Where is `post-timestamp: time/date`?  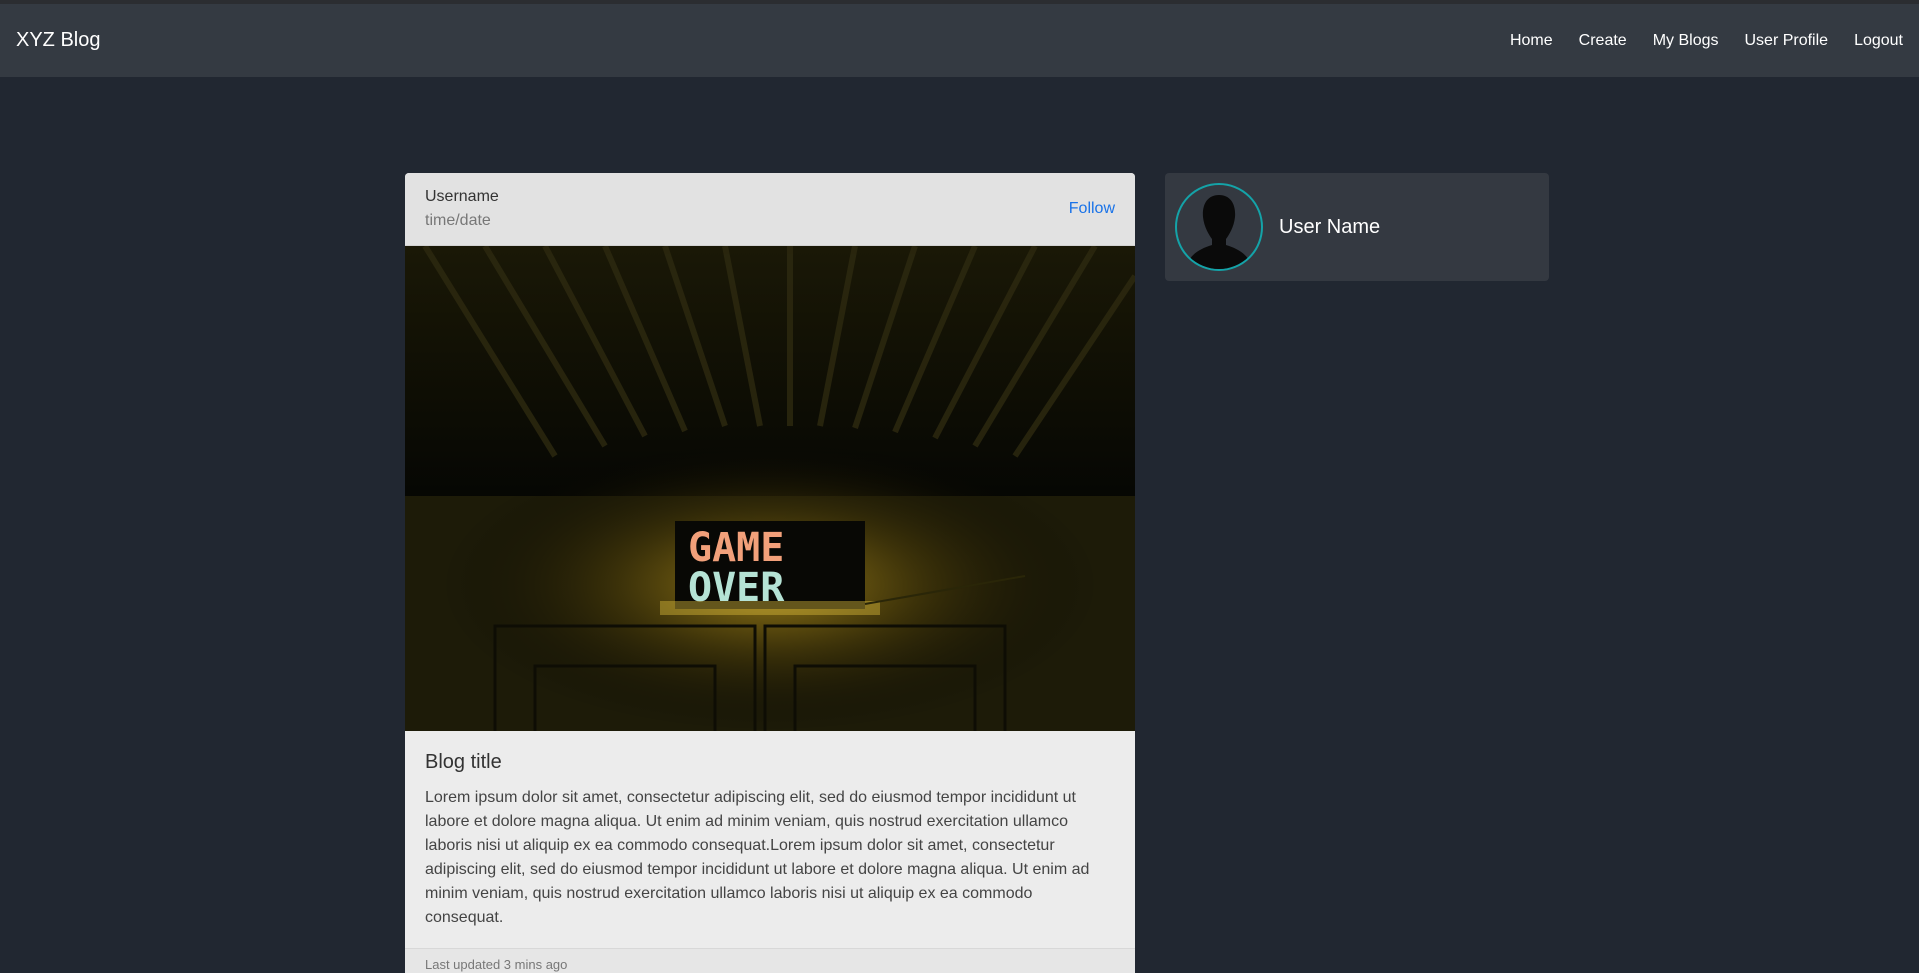 post-timestamp: time/date is located at coordinates (458, 220).